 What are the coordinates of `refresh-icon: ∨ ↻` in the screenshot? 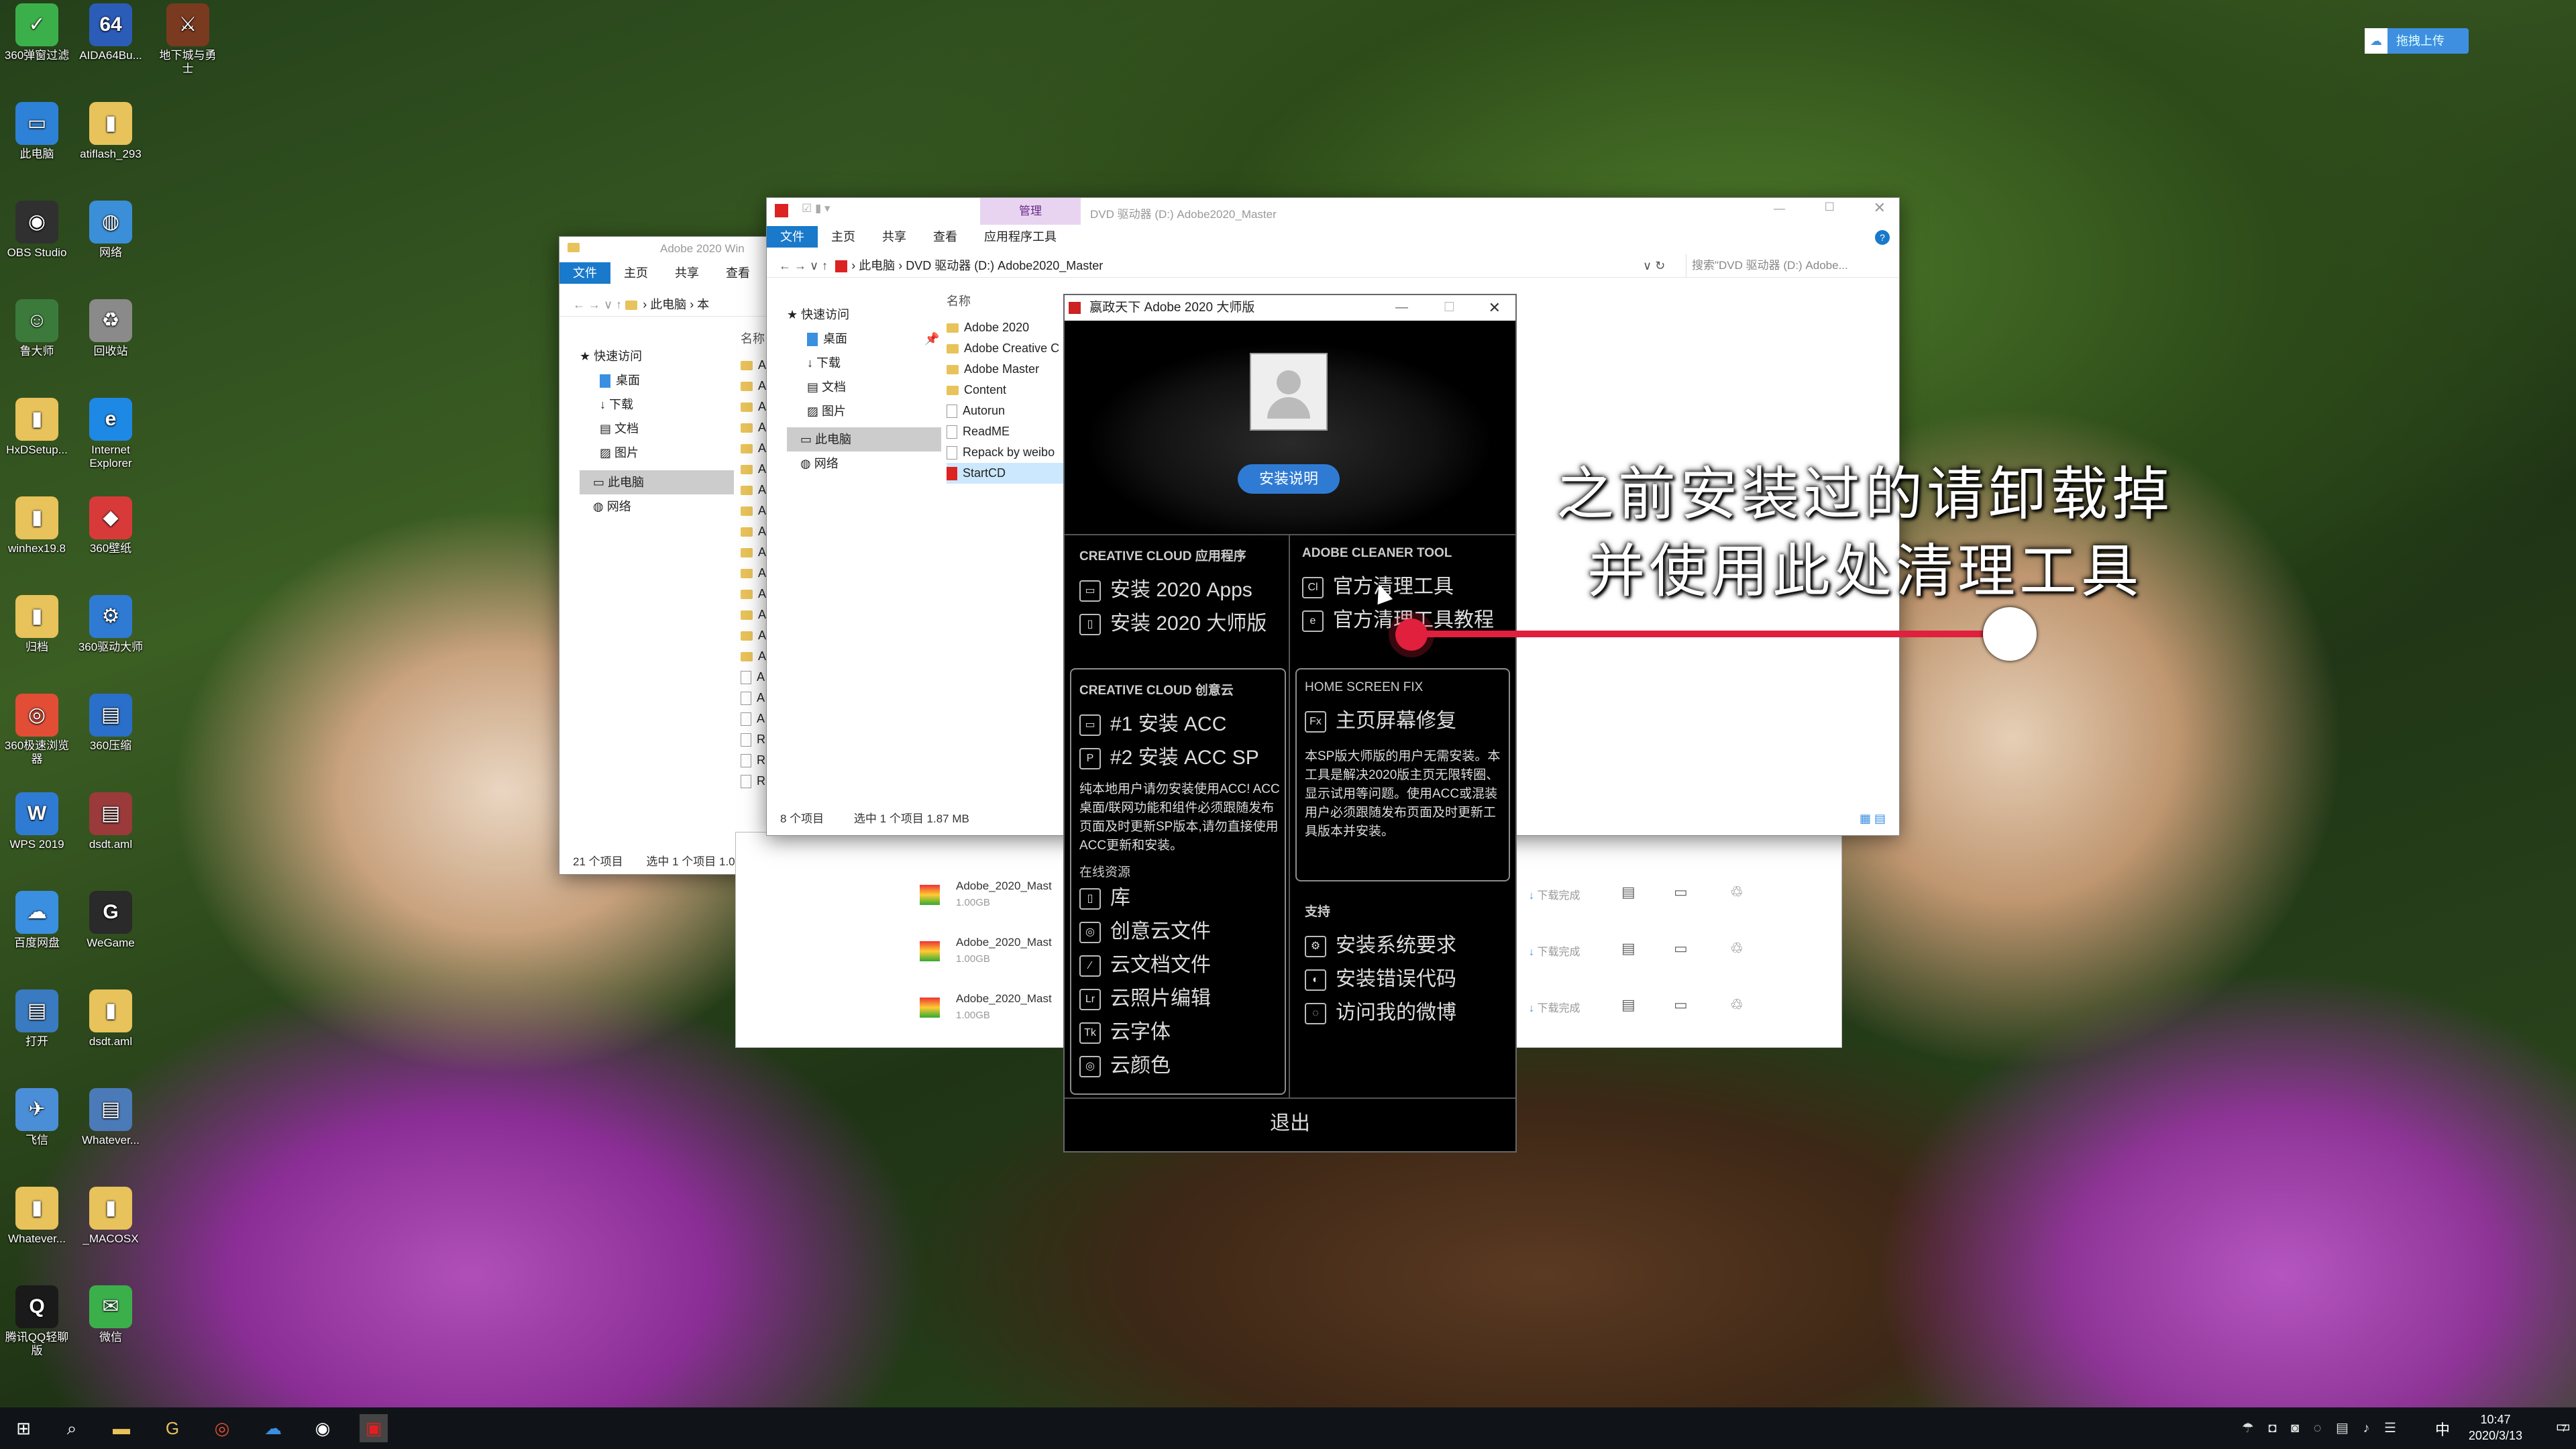 It's located at (1654, 265).